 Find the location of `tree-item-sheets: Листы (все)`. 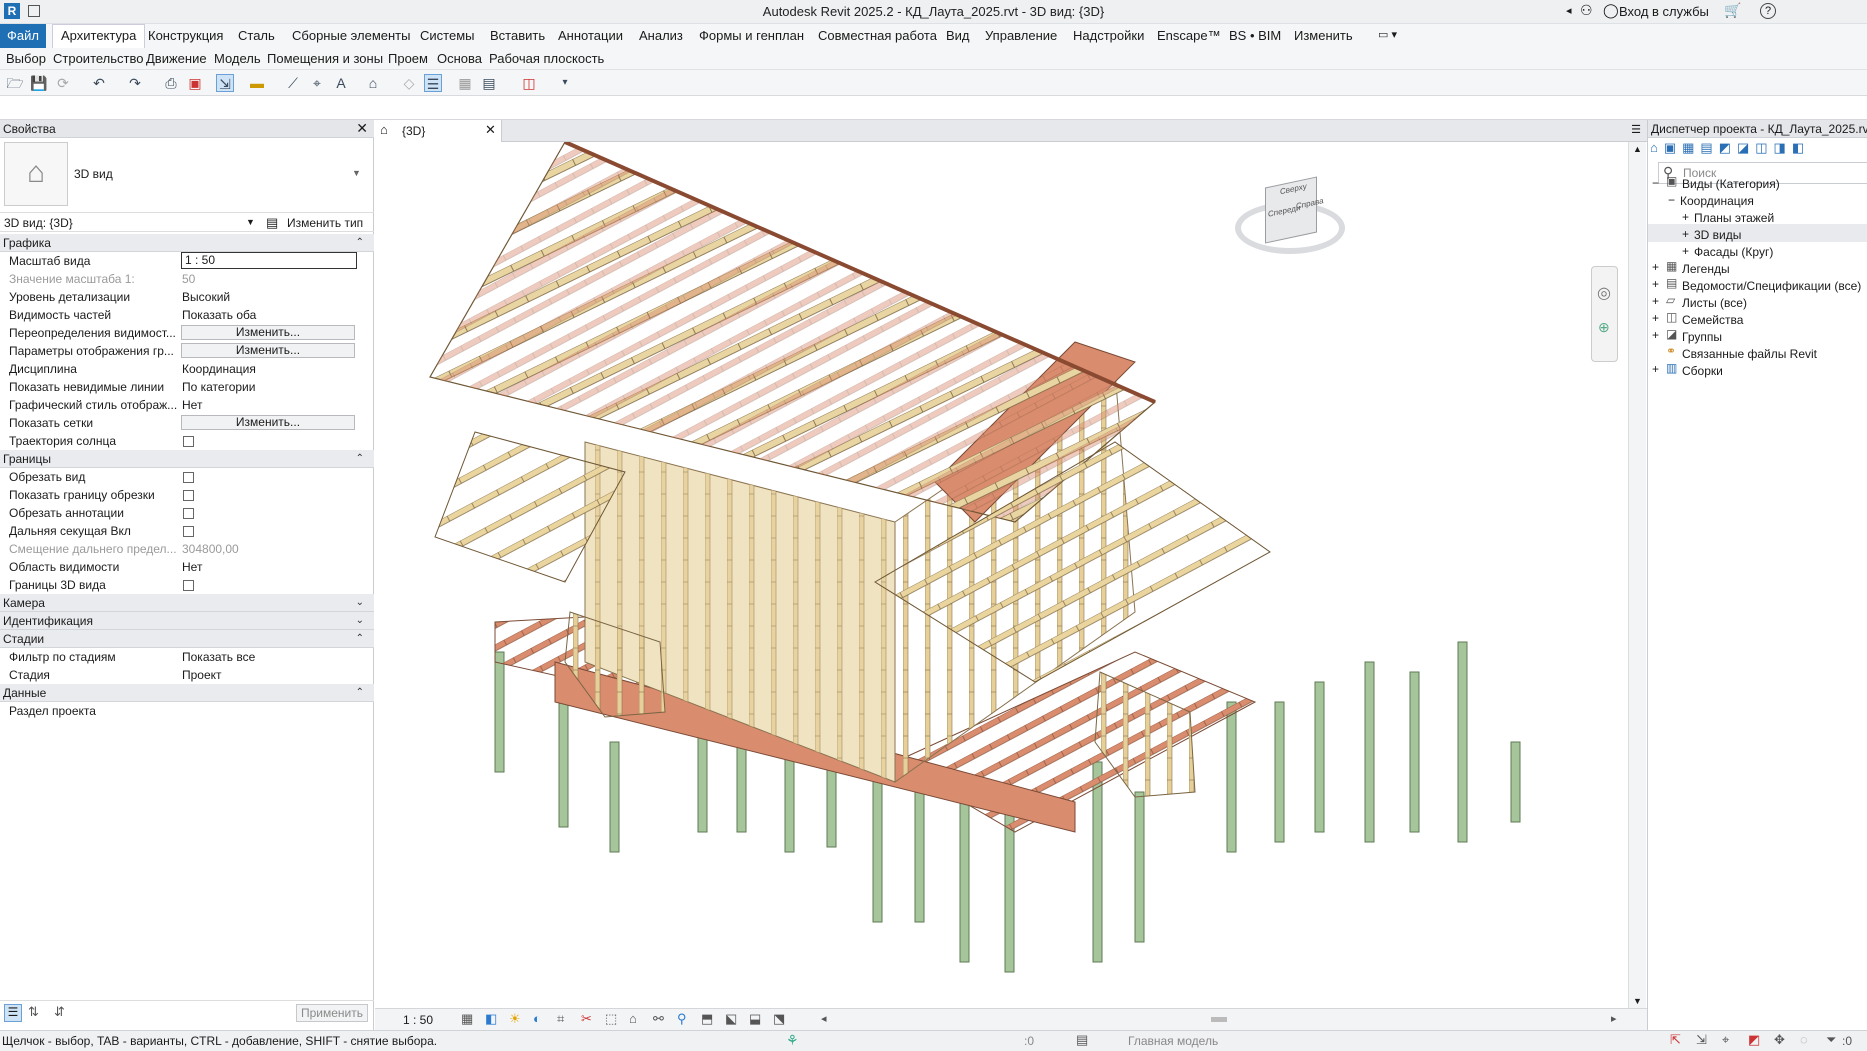

tree-item-sheets: Листы (все) is located at coordinates (1714, 303).